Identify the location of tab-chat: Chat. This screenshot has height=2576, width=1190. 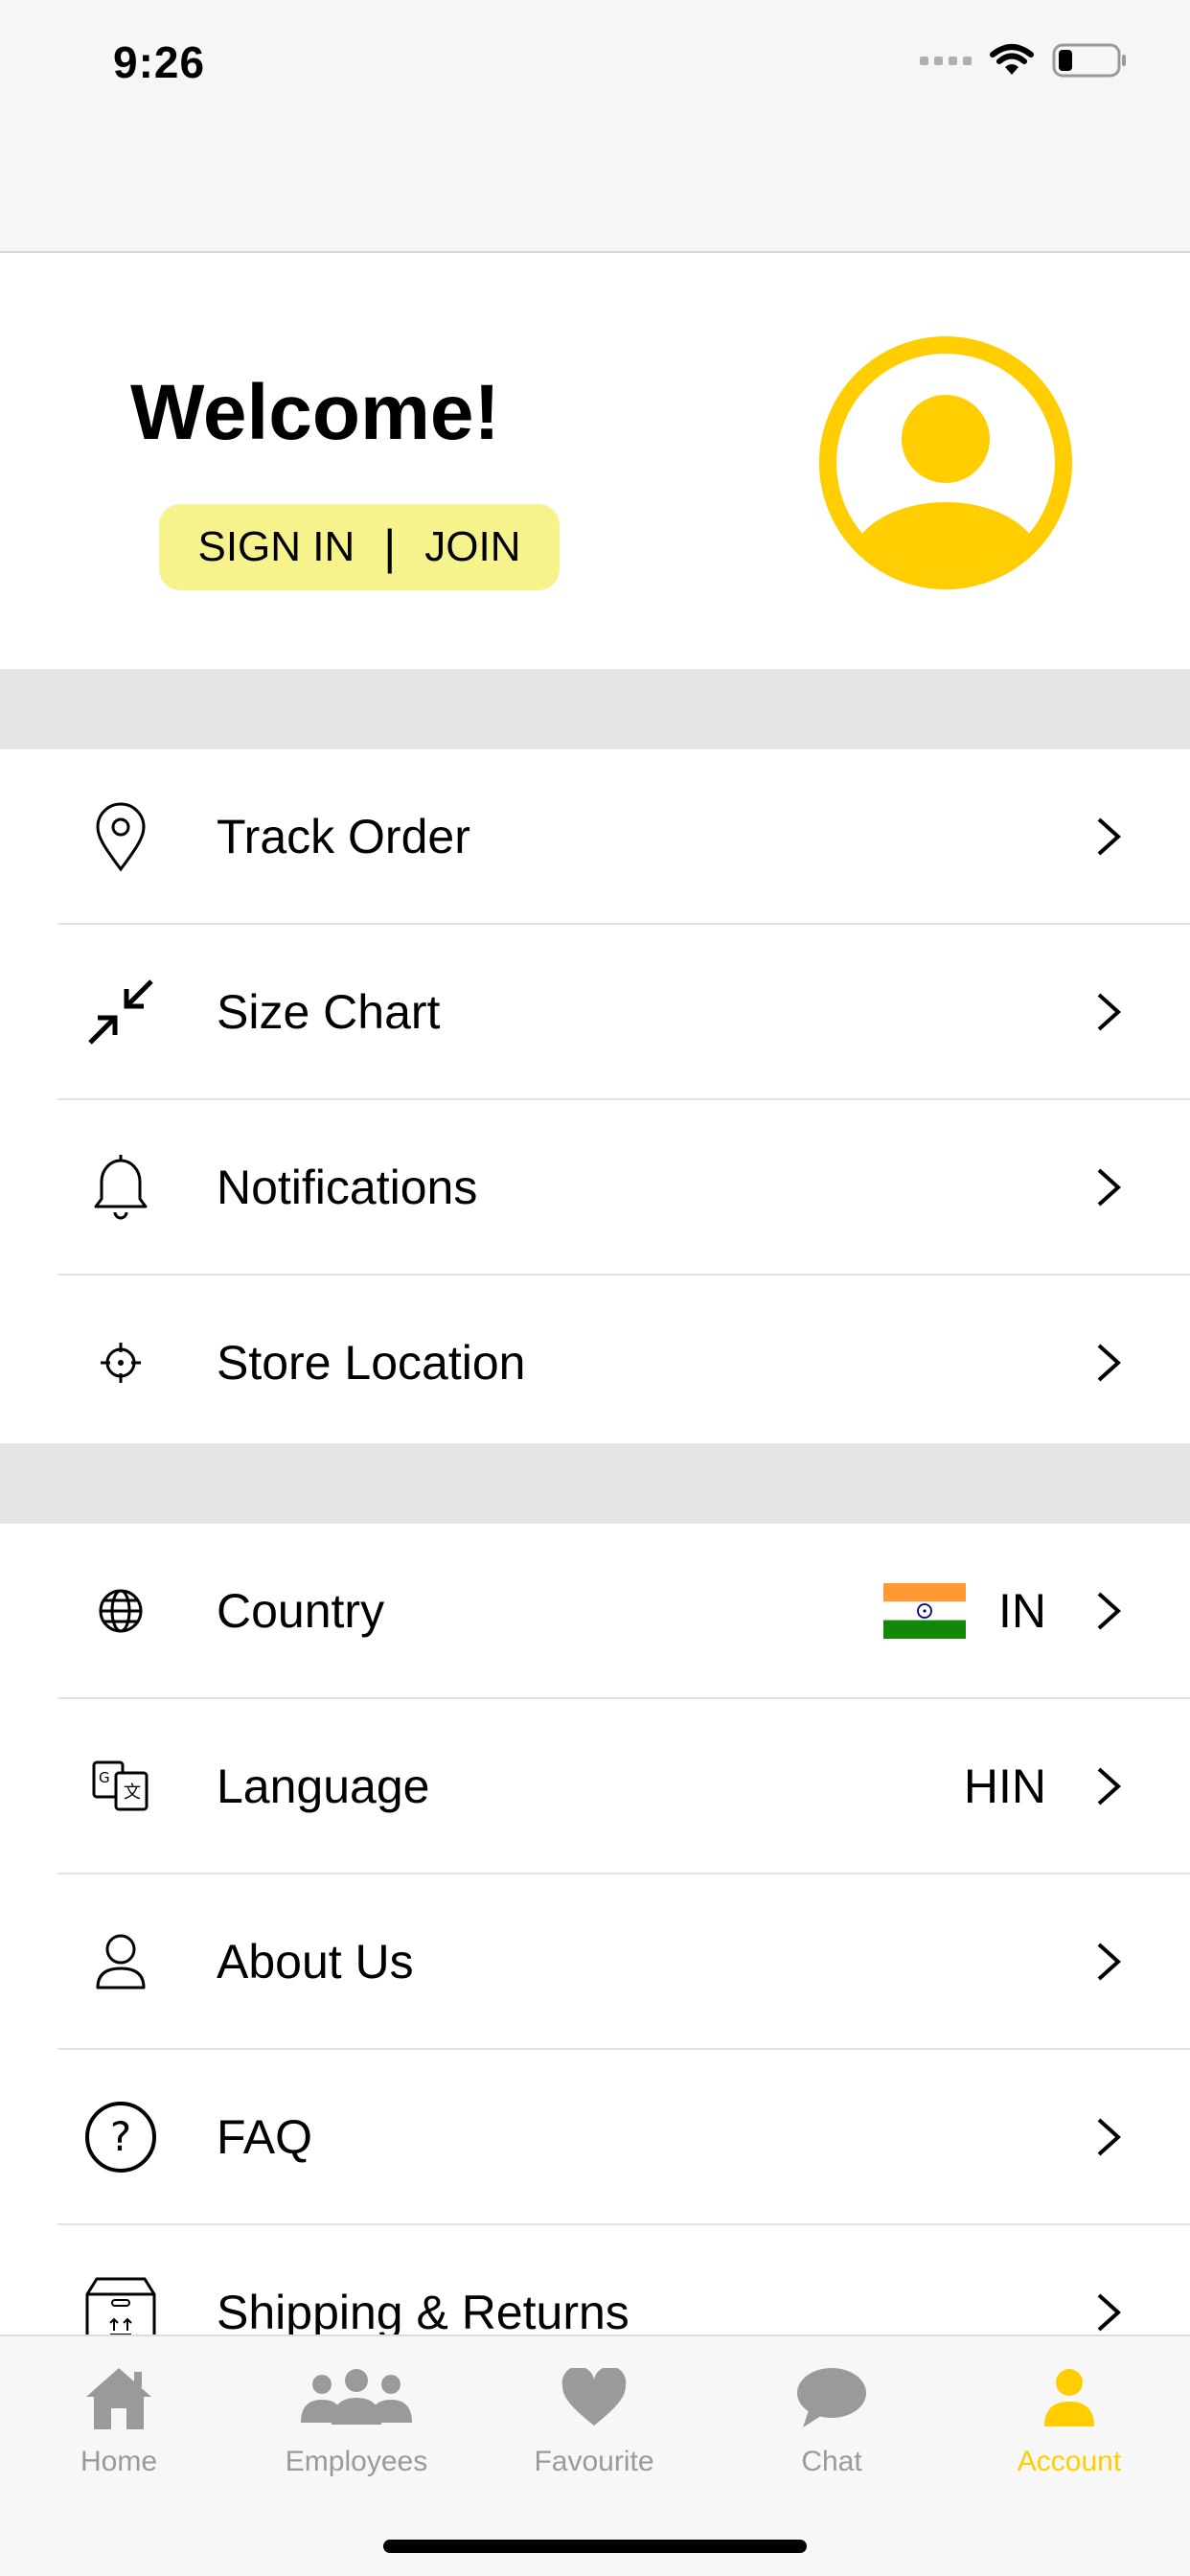
(832, 2418).